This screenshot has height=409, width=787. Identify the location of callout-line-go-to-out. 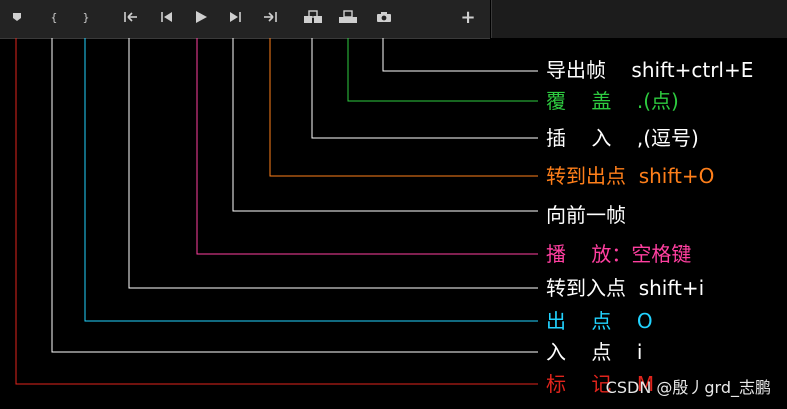
(403, 107).